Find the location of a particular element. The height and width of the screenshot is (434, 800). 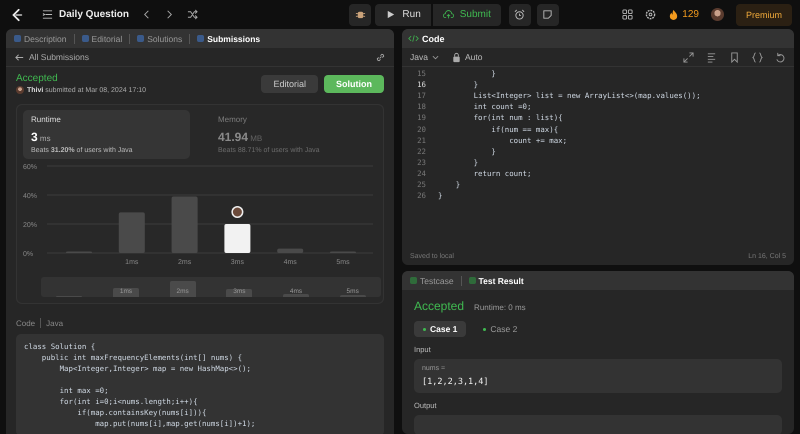

braces-icon is located at coordinates (757, 57).